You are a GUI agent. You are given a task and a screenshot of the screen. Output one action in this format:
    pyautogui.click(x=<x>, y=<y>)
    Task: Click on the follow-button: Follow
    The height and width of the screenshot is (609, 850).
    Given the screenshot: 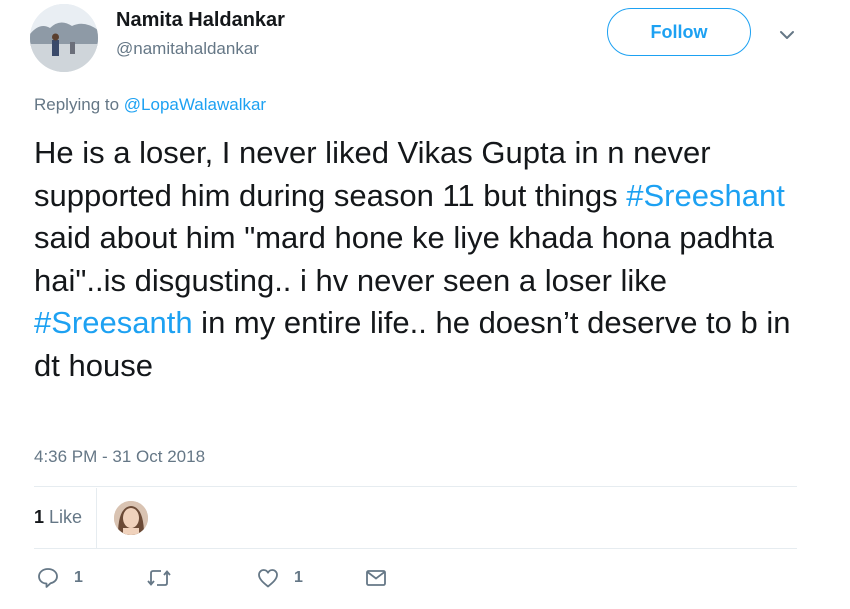 What is the action you would take?
    pyautogui.click(x=679, y=32)
    